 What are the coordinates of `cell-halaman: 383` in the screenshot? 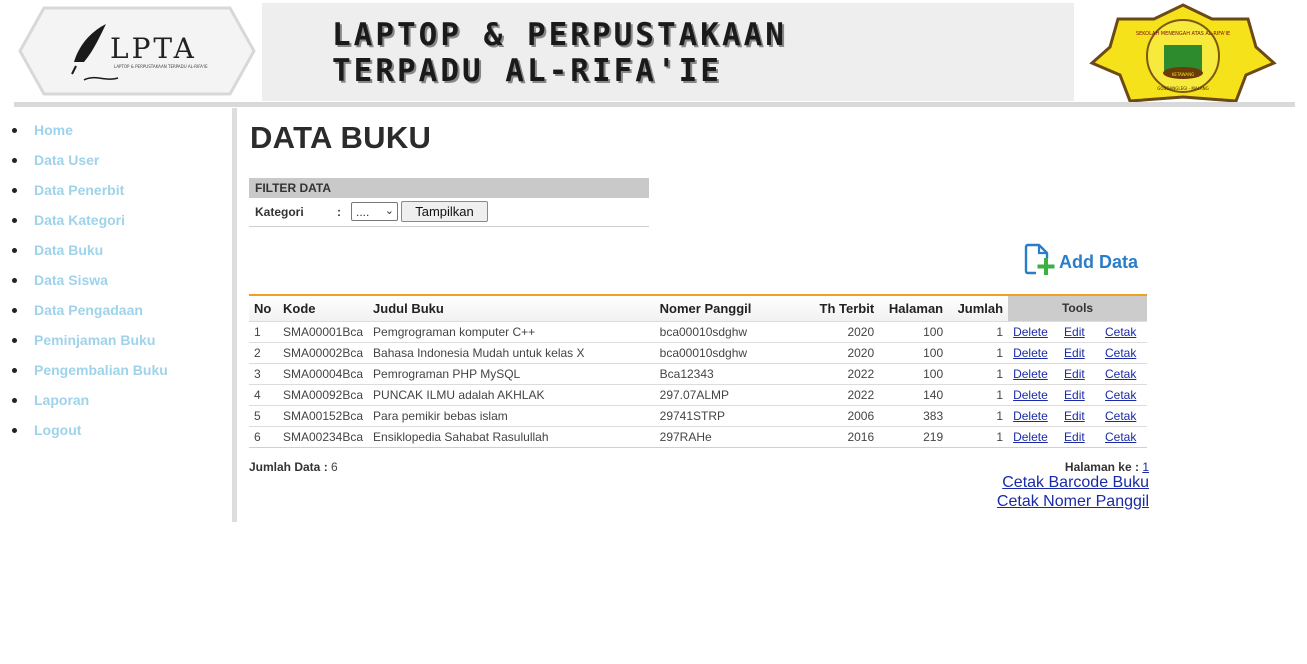 It's located at (914, 415).